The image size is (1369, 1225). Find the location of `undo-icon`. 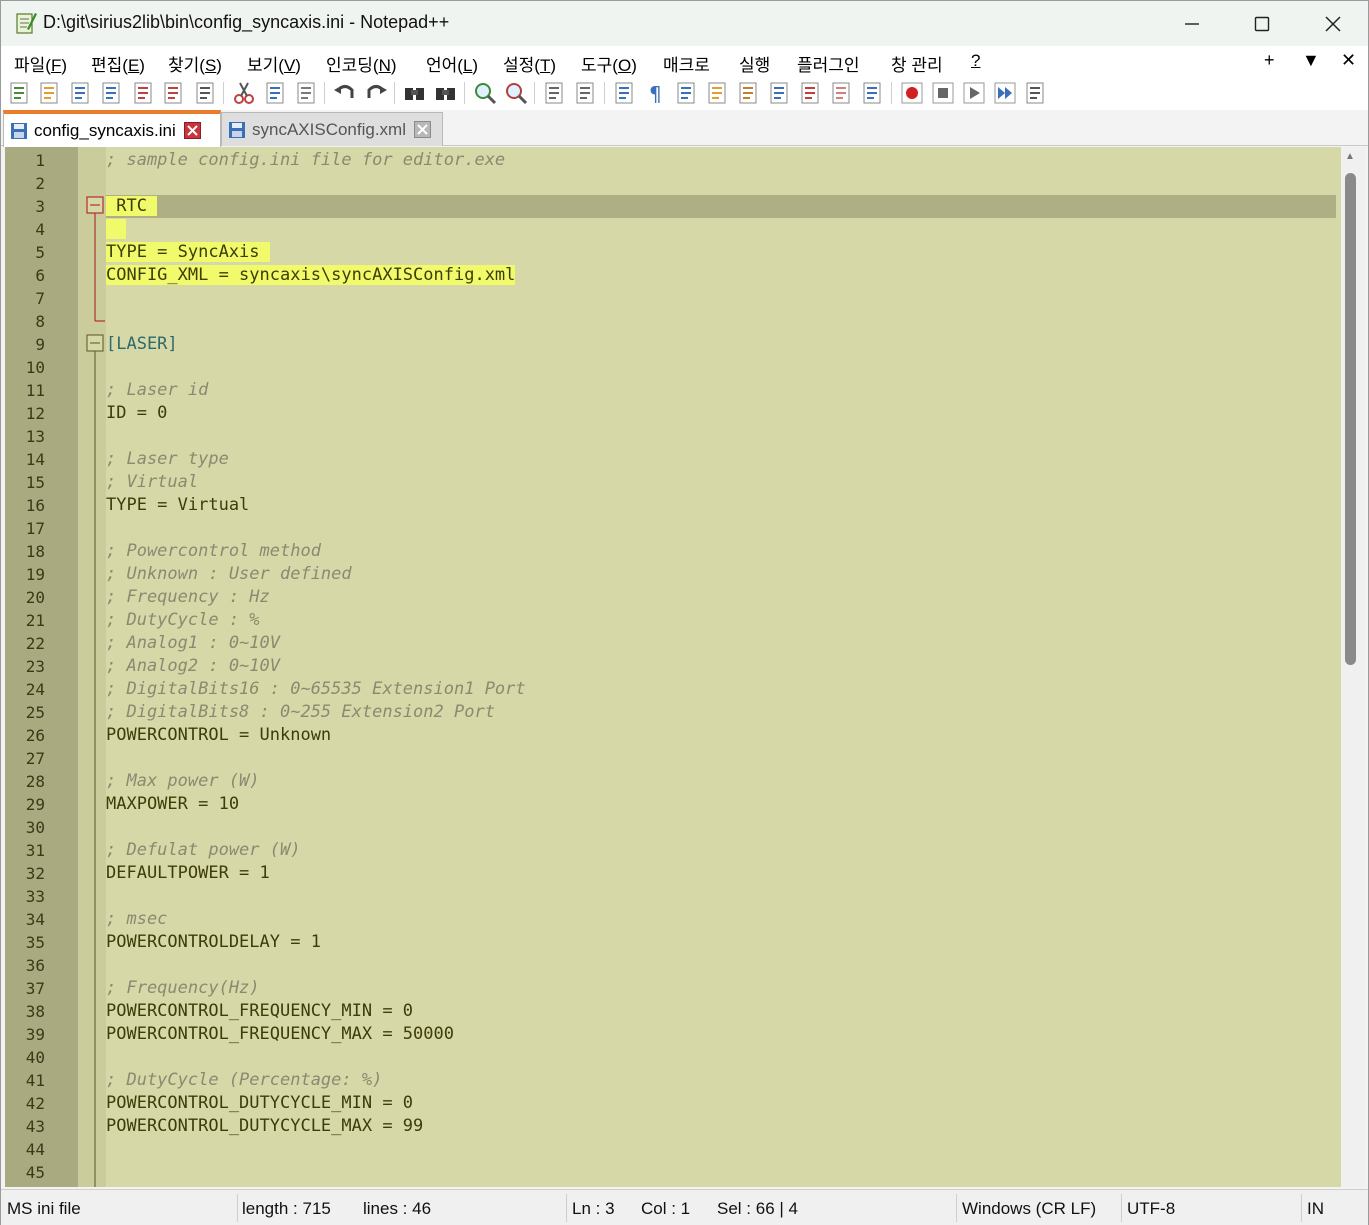

undo-icon is located at coordinates (345, 93).